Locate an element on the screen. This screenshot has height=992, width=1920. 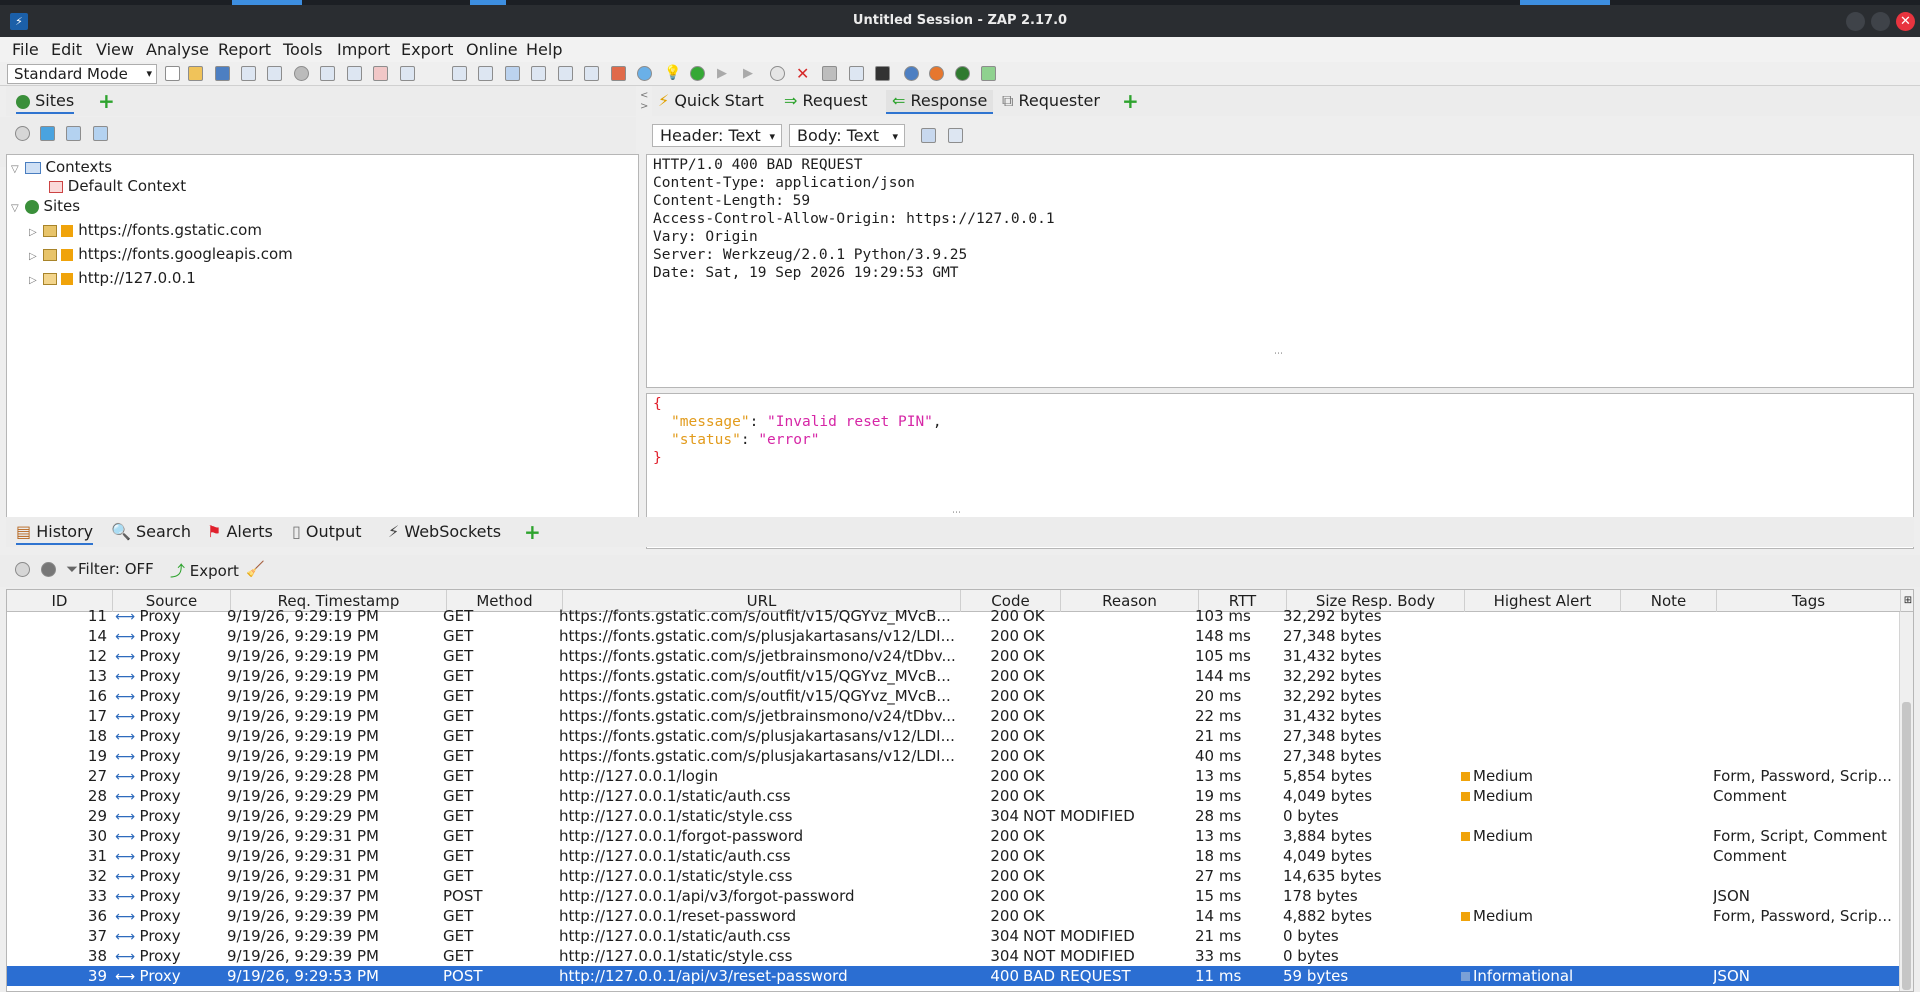
tab-history: ▤ History is located at coordinates (55, 533).